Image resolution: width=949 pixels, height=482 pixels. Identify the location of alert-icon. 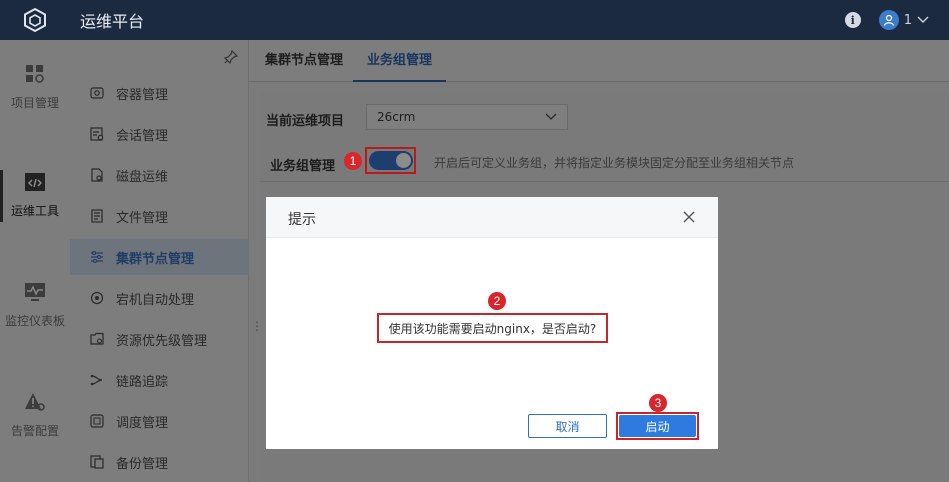
(35, 401).